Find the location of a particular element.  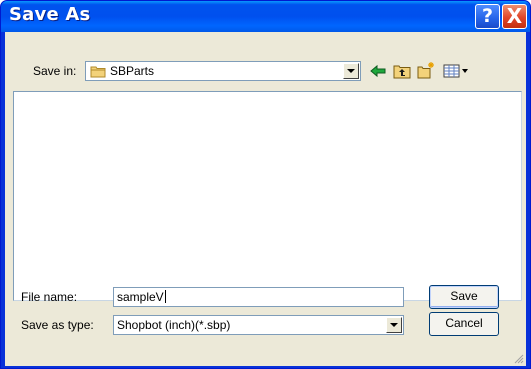

close-button: X is located at coordinates (514, 16).